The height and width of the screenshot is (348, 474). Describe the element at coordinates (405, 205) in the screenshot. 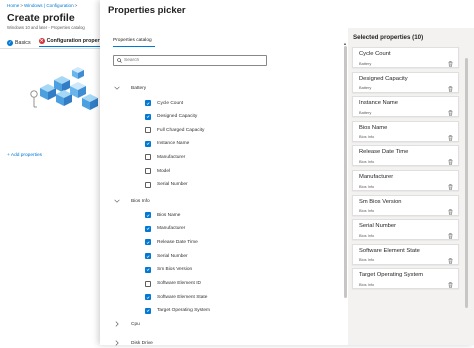

I see `selected-property-card: Sm Bios Version Bios Info` at that location.